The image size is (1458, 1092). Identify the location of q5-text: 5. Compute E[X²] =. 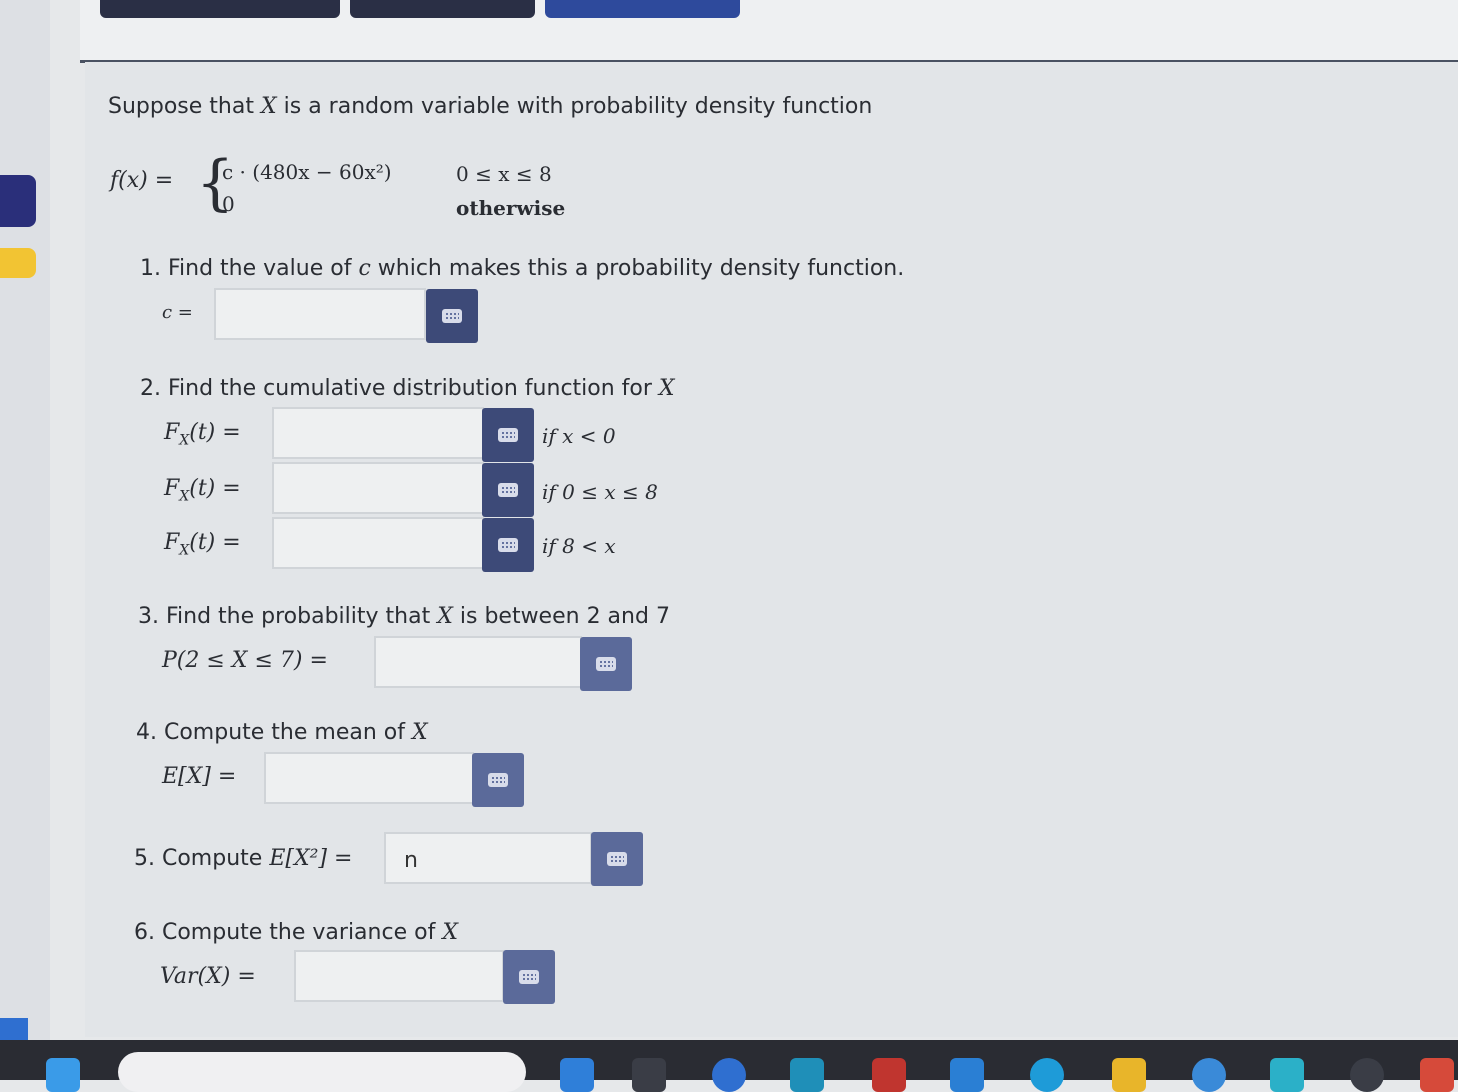
(243, 858).